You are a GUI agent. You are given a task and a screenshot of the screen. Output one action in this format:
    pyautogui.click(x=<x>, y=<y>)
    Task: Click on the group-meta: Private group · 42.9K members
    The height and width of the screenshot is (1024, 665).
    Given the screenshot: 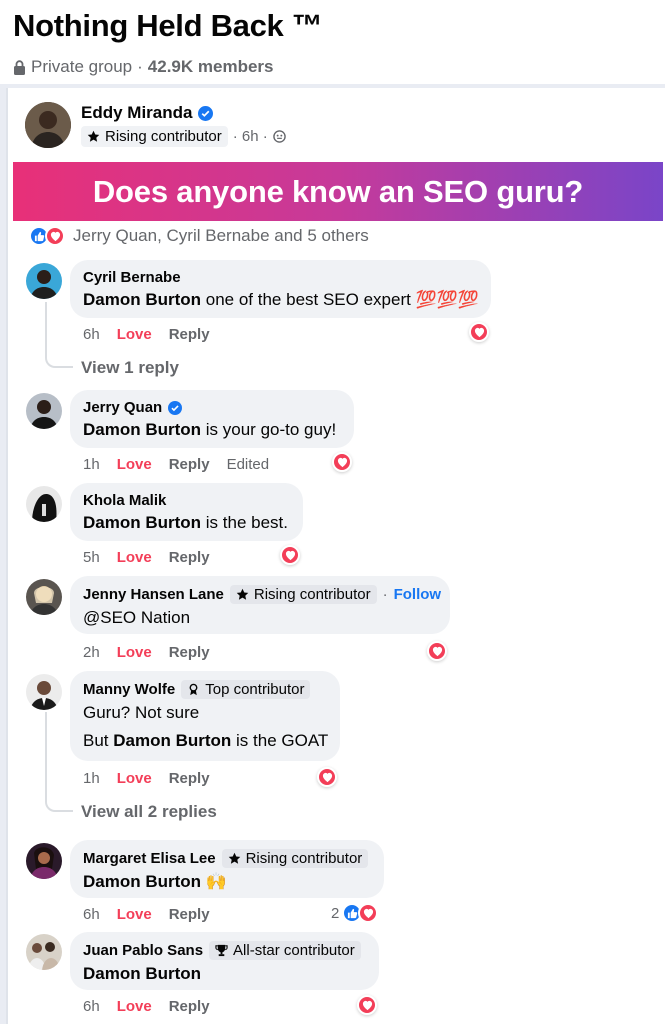 What is the action you would take?
    pyautogui.click(x=143, y=67)
    